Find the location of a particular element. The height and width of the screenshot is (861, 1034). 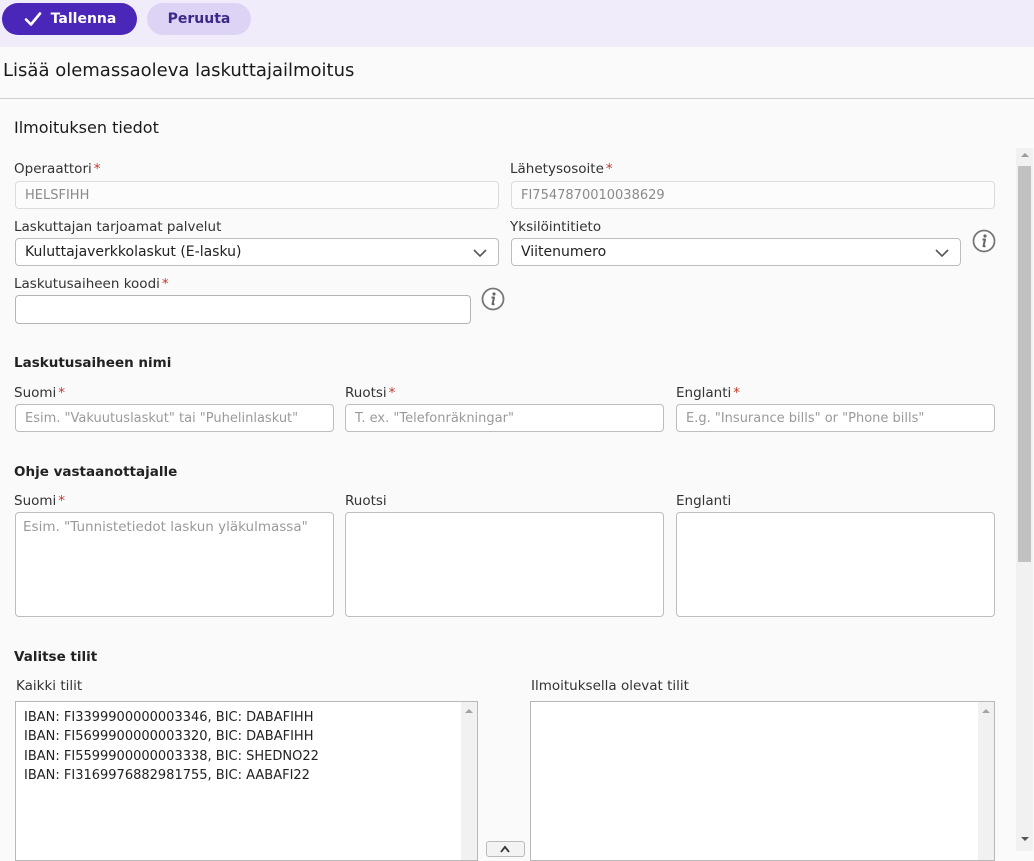

topic-name-sv-label: Ruotsi * is located at coordinates (370, 393).